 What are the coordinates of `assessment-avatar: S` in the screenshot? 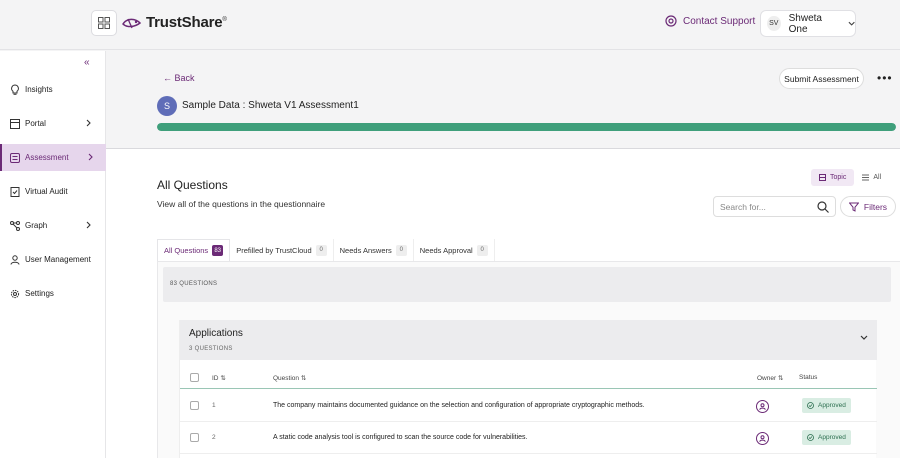 It's located at (167, 106).